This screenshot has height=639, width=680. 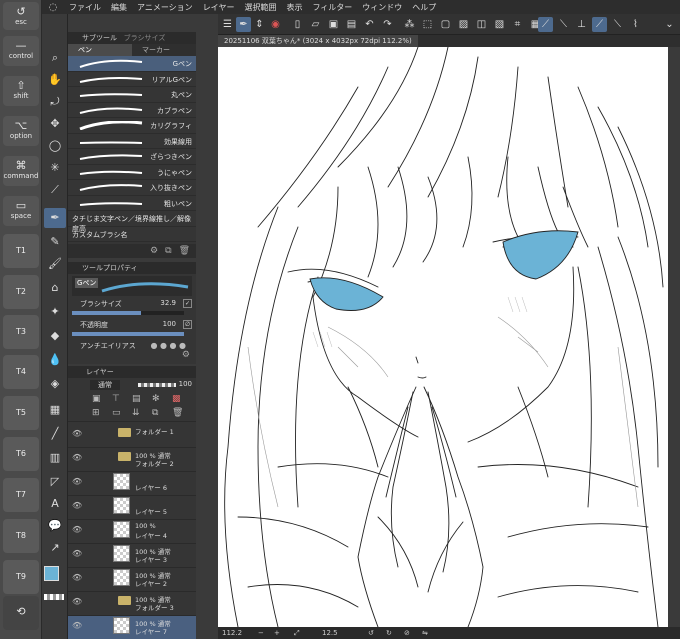 What do you see at coordinates (176, 399) in the screenshot?
I see `draft-icon: ▩` at bounding box center [176, 399].